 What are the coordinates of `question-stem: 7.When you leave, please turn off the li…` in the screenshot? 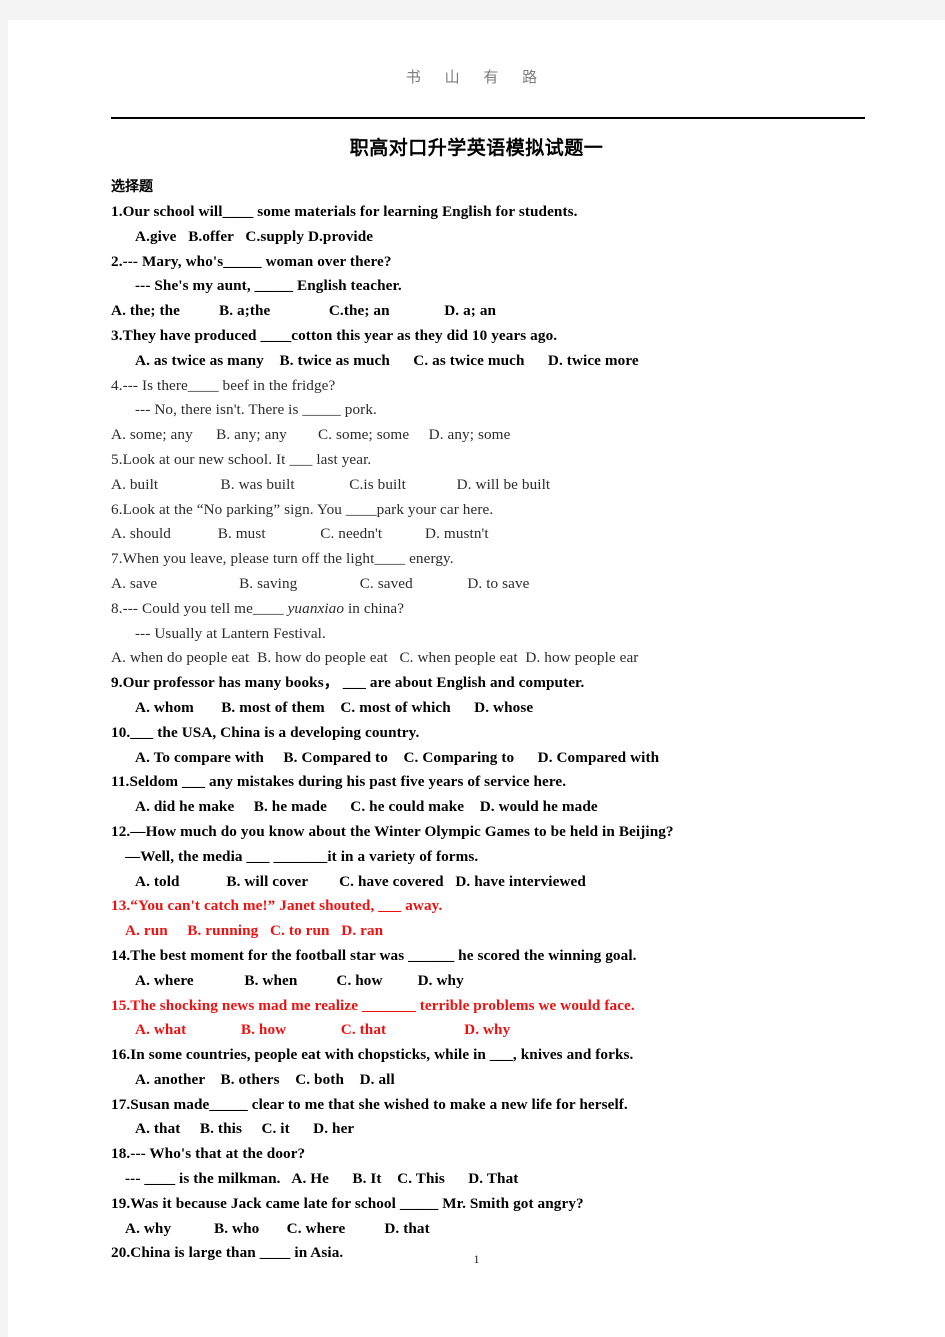 It's located at (282, 559).